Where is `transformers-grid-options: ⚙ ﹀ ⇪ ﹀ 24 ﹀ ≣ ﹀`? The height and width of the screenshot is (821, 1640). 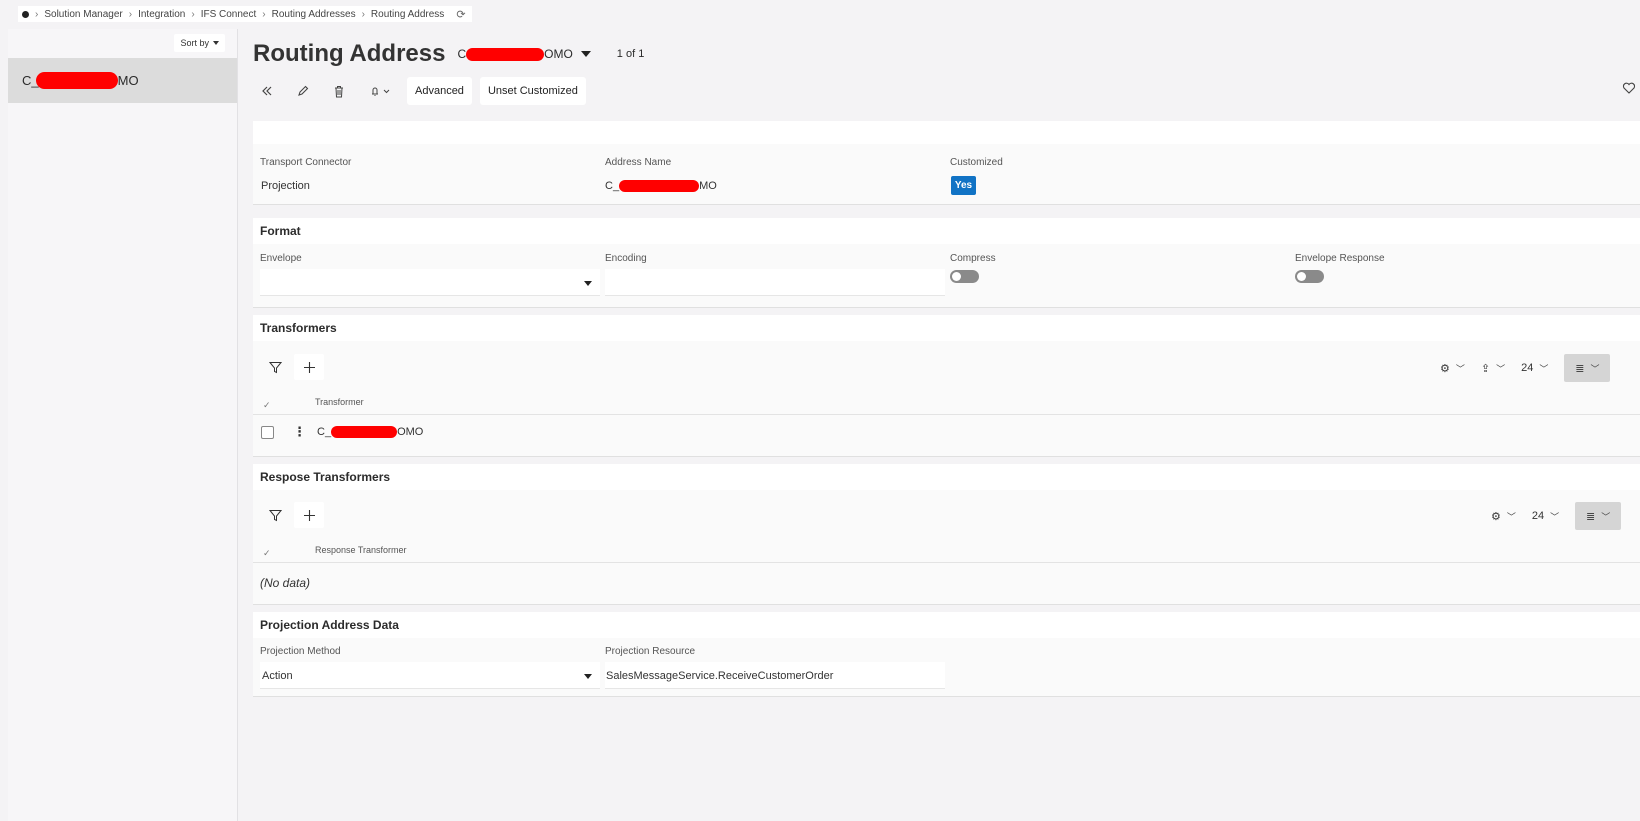
transformers-grid-options: ⚙ ﹀ ⇪ ﹀ 24 ﹀ ≣ ﹀ is located at coordinates (1525, 368).